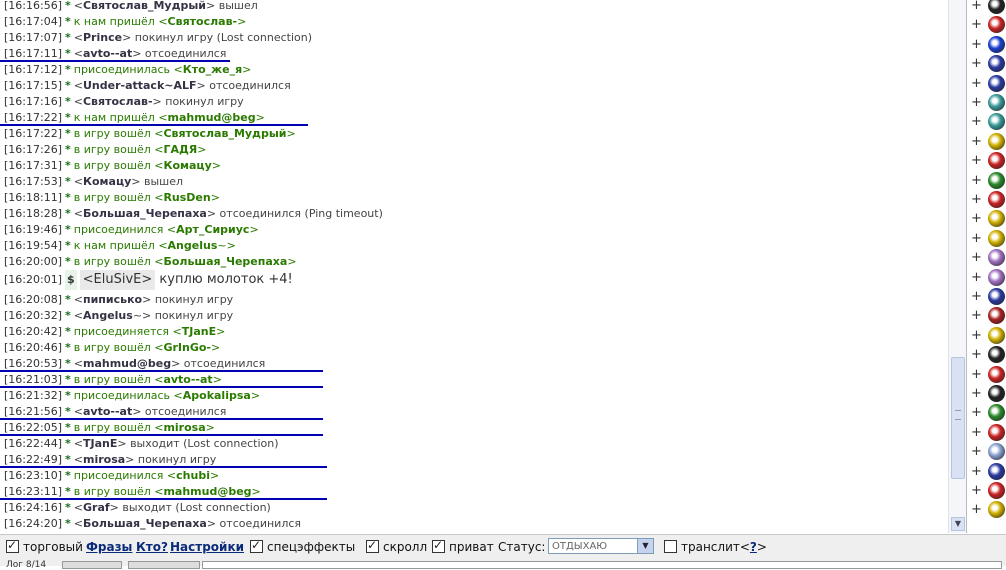  Describe the element at coordinates (463, 546) in the screenshot. I see `private-option: приват` at that location.